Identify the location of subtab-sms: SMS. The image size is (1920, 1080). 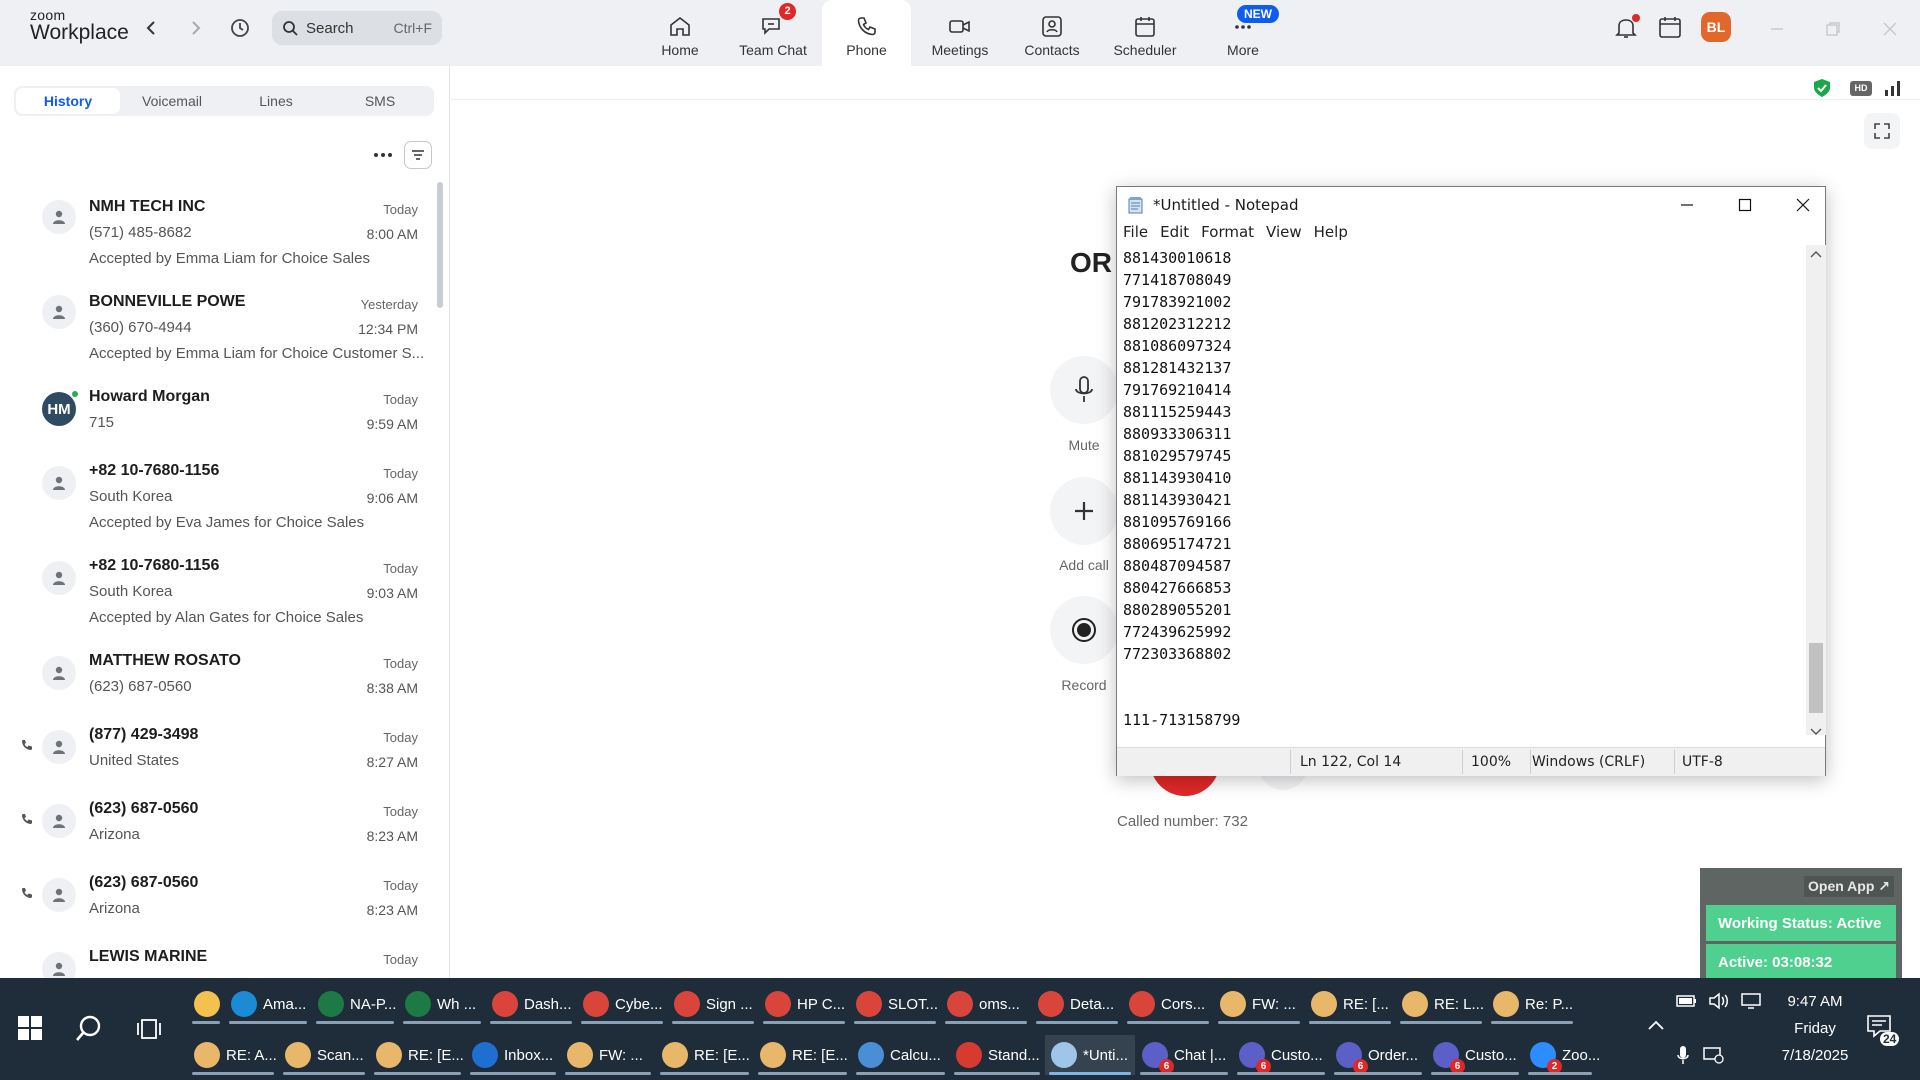
(380, 101).